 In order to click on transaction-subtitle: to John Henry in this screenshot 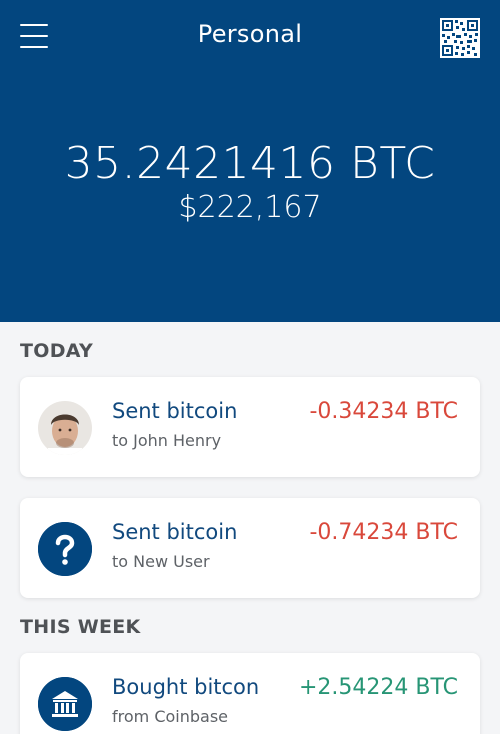, I will do `click(167, 440)`.